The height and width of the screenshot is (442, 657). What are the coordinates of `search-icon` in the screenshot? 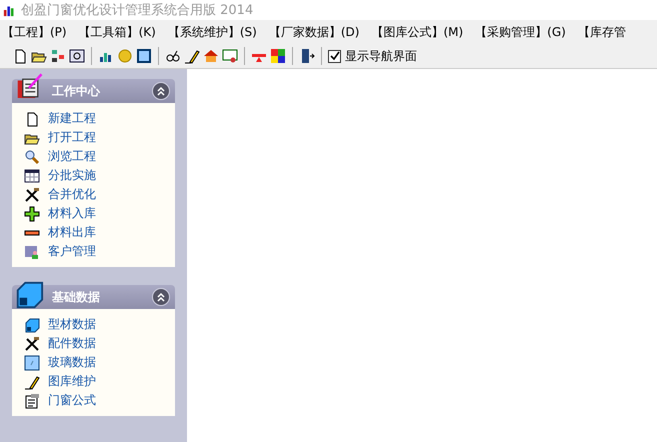 It's located at (32, 156).